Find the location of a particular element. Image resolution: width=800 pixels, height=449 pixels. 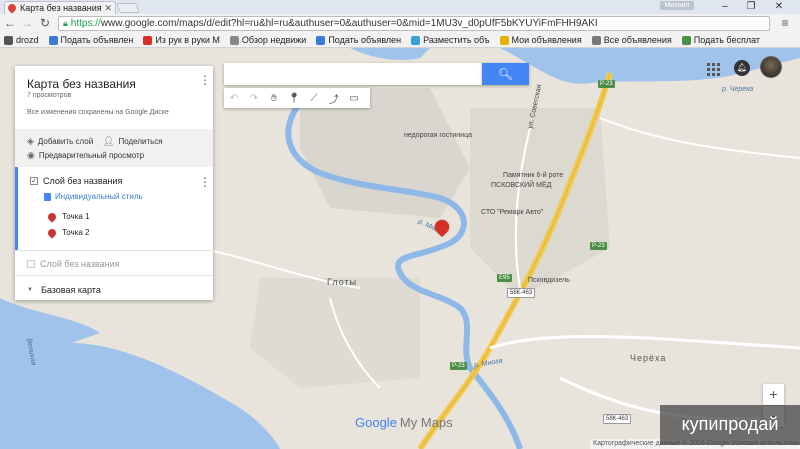

point-label: Точка 2 is located at coordinates (76, 232).